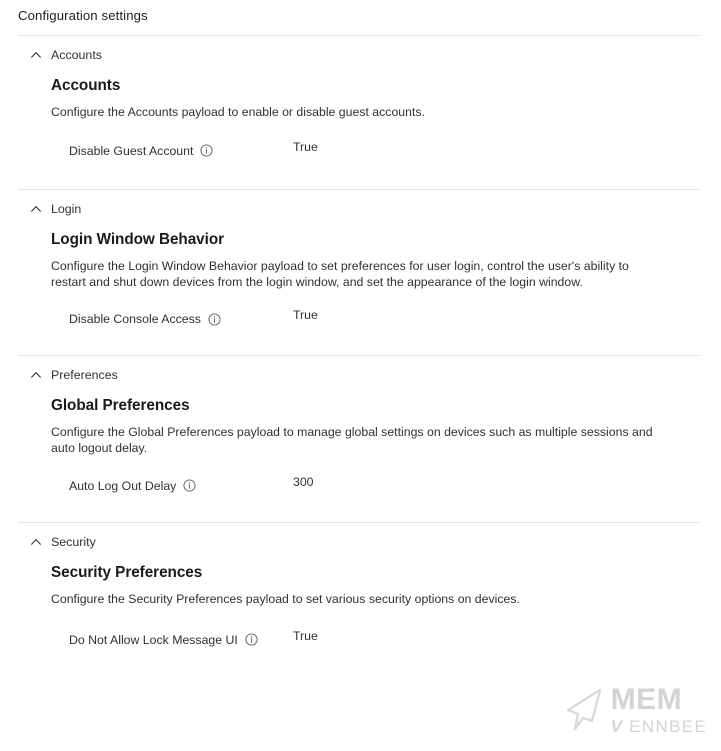 This screenshot has height=751, width=721. What do you see at coordinates (123, 485) in the screenshot?
I see `setting-label: Auto Log Out Delay` at bounding box center [123, 485].